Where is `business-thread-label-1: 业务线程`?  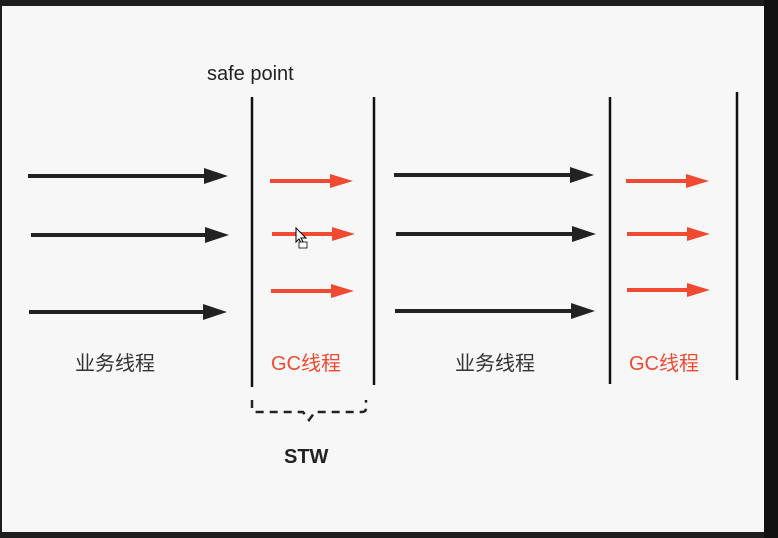 business-thread-label-1: 业务线程 is located at coordinates (115, 363).